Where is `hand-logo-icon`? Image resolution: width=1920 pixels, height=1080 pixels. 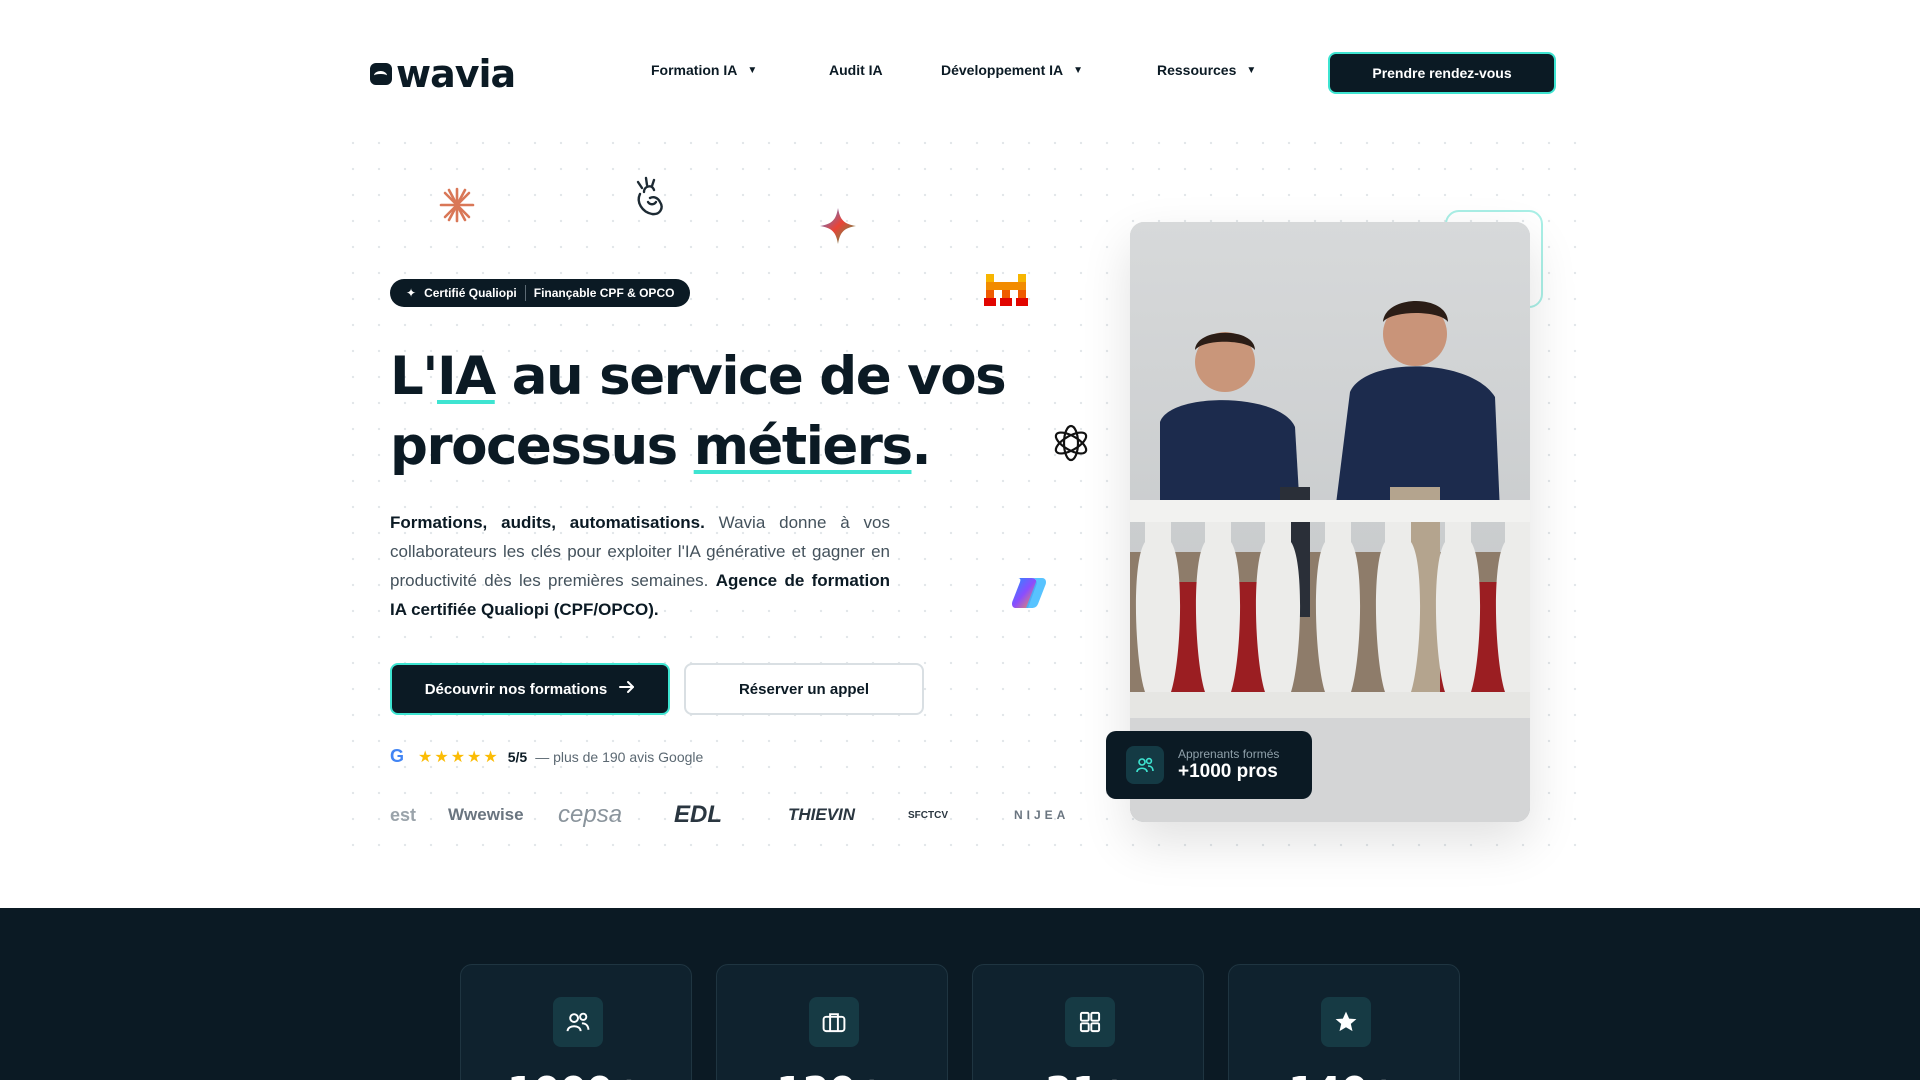 hand-logo-icon is located at coordinates (648, 197).